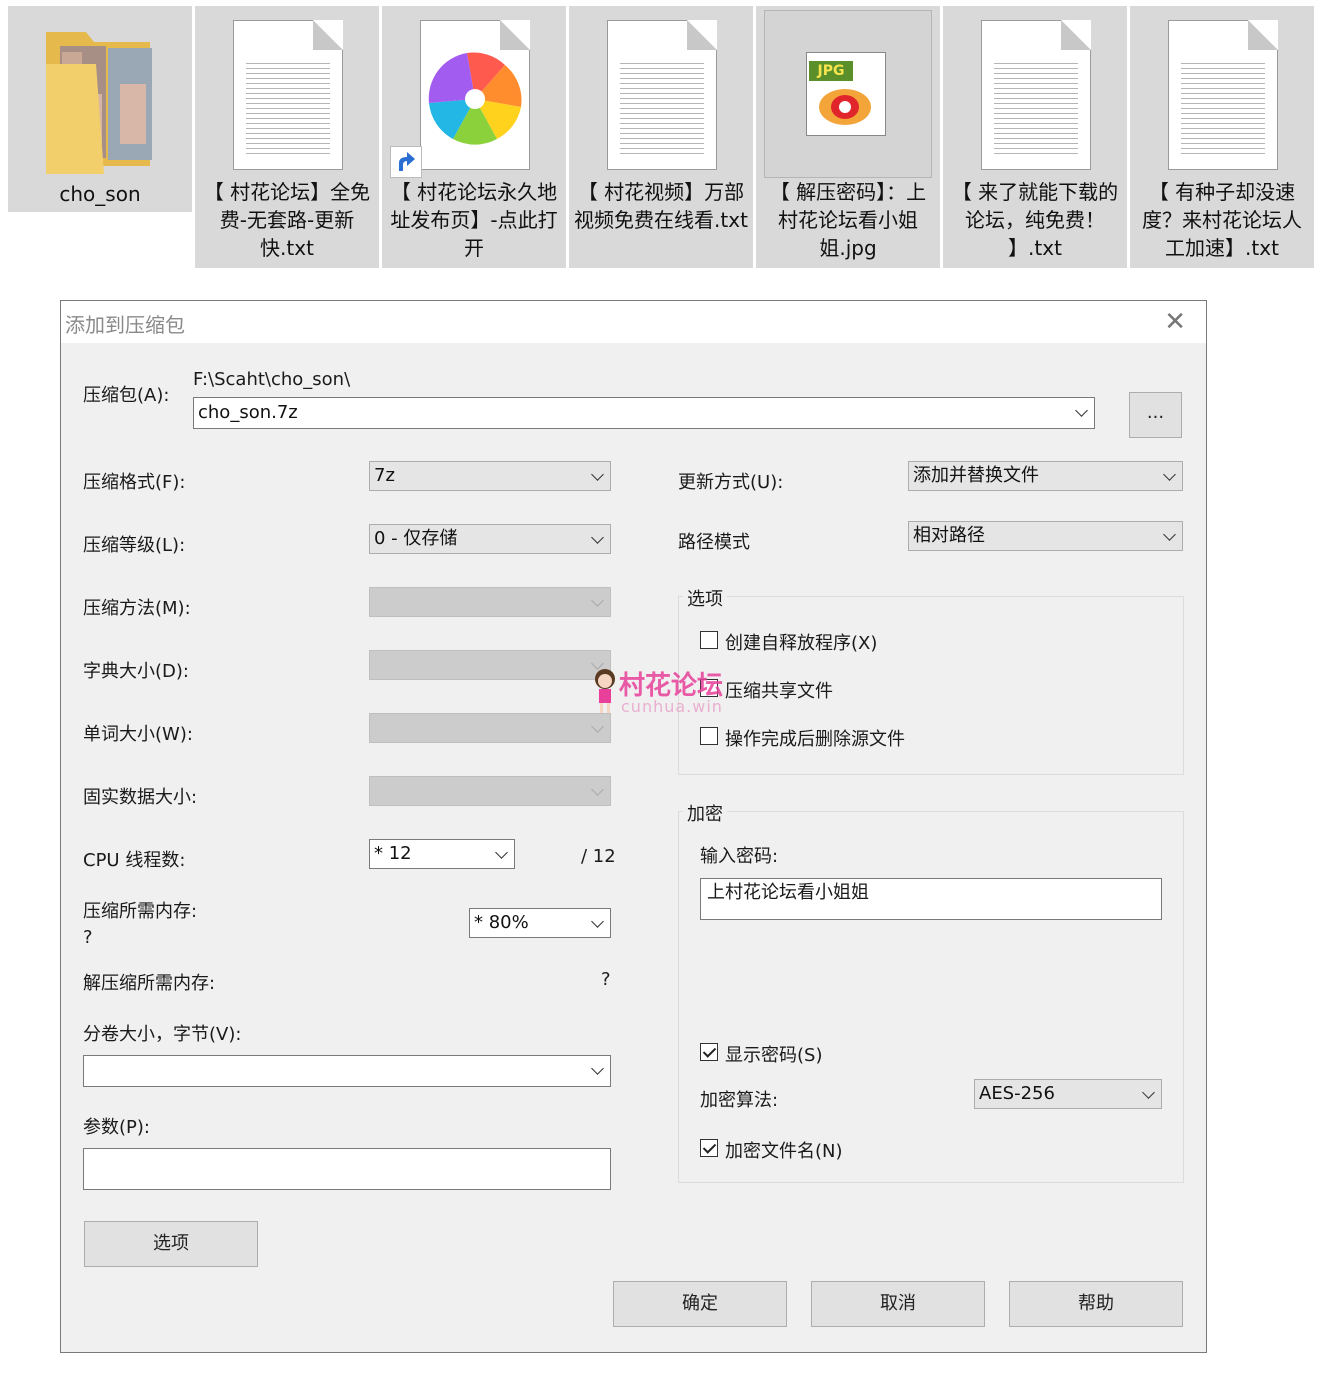 The image size is (1327, 1379). Describe the element at coordinates (287, 220) in the screenshot. I see `file-name: 【 村花论坛】全免费-无套路-更新快.txt` at that location.